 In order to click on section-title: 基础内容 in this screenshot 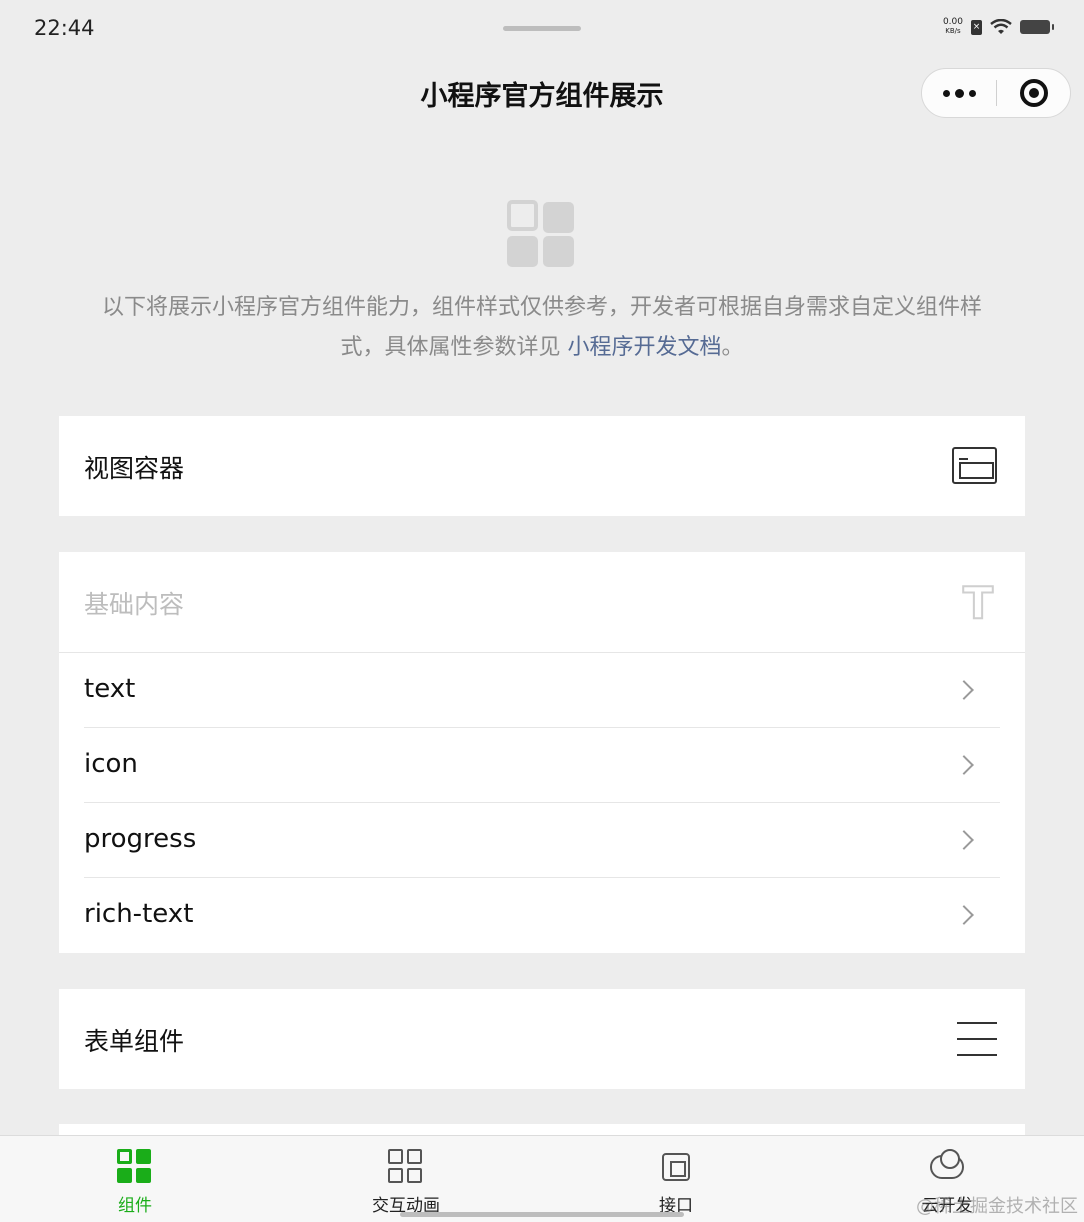, I will do `click(134, 604)`.